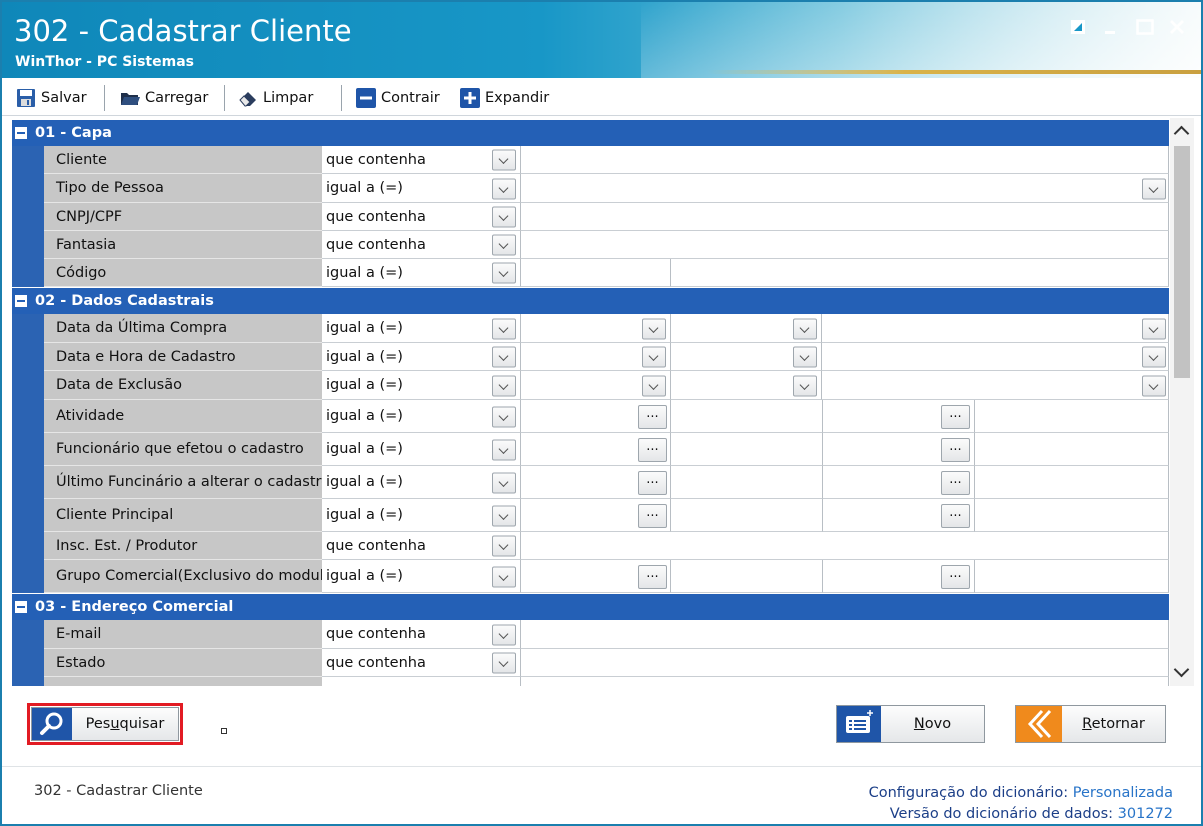 The height and width of the screenshot is (826, 1203). Describe the element at coordinates (397, 98) in the screenshot. I see `collapse-button: Contrair` at that location.